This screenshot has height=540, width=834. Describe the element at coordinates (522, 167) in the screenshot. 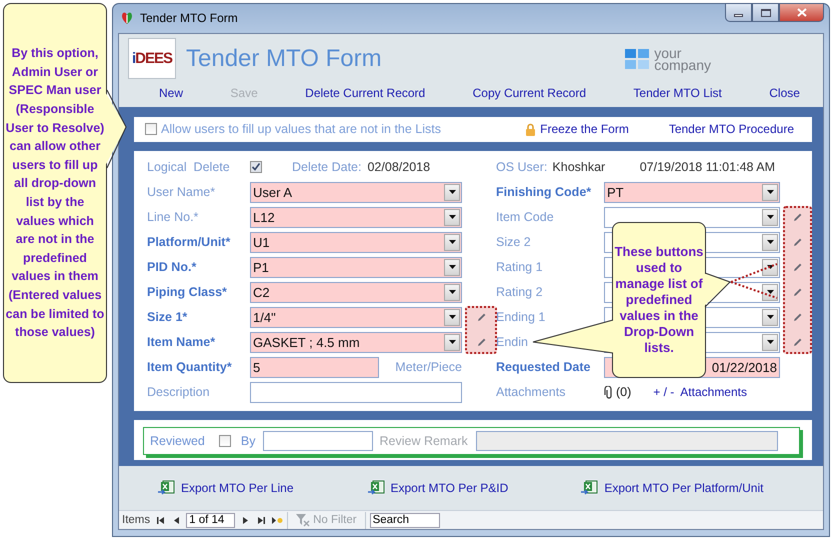

I see `field-label: OS User:` at that location.